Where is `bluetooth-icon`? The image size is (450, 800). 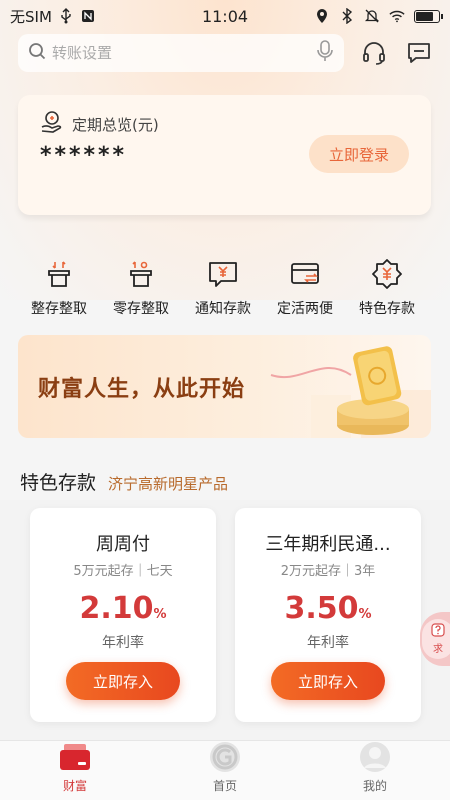
bluetooth-icon is located at coordinates (347, 16).